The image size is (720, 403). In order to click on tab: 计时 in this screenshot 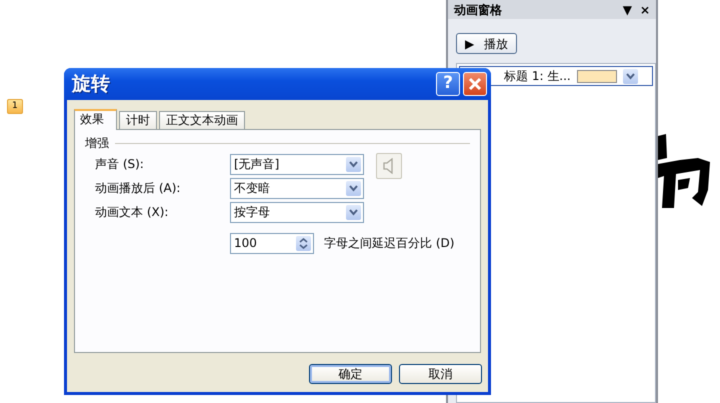, I will do `click(138, 120)`.